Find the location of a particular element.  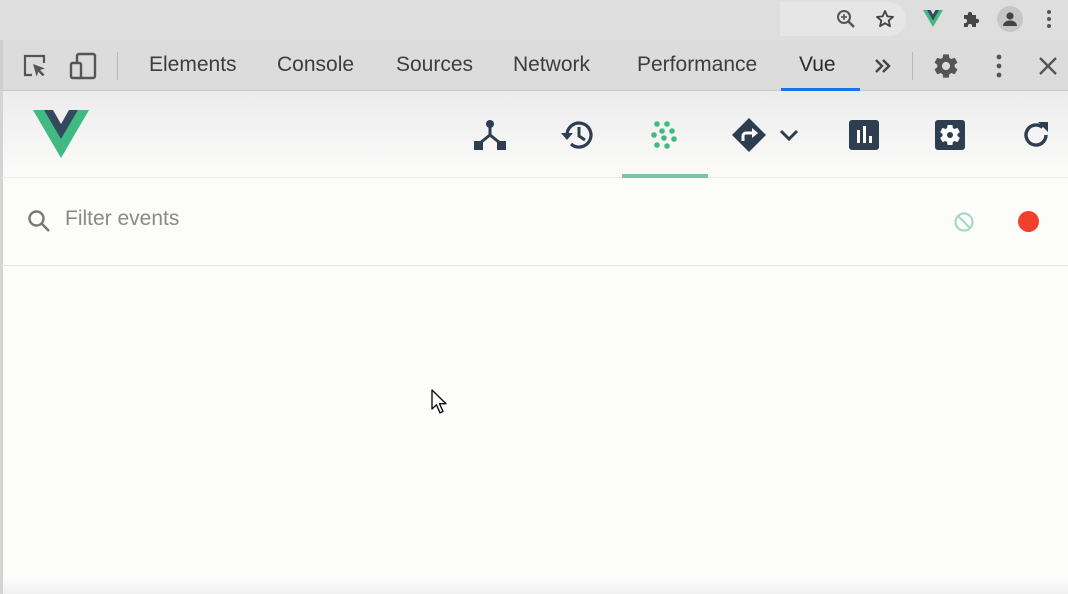

tab-console: Console is located at coordinates (315, 65).